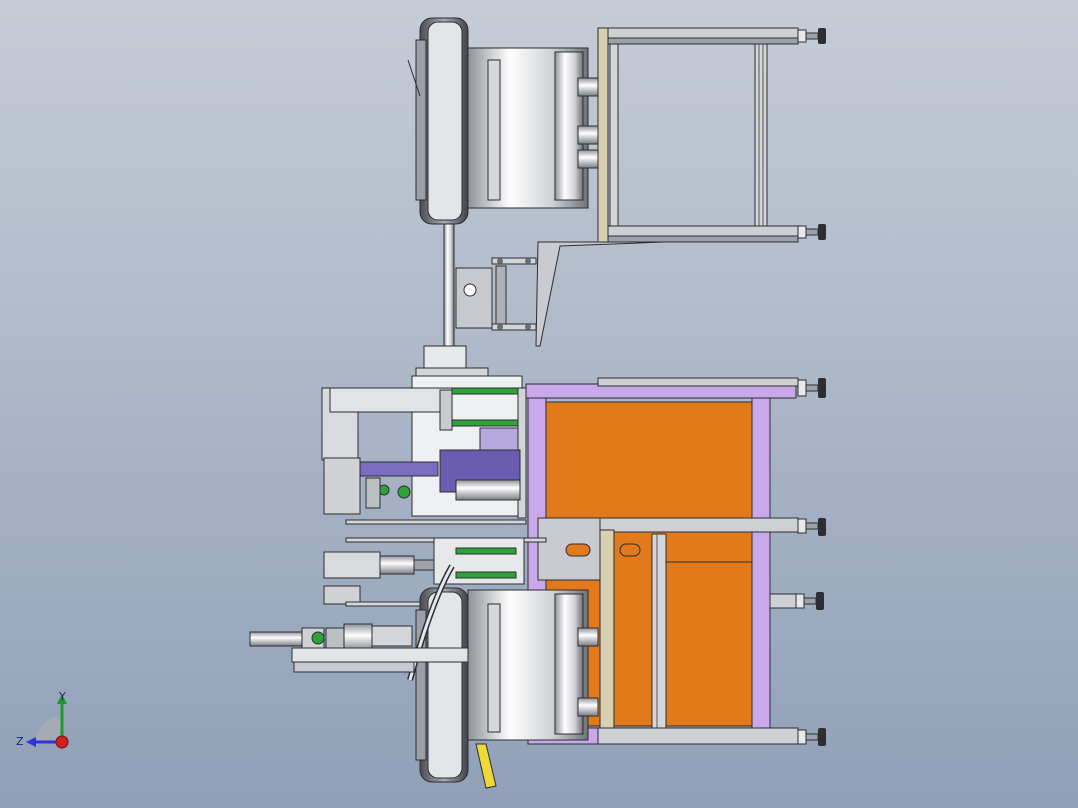 The width and height of the screenshot is (1078, 808). I want to click on x-axis-dot, so click(62, 742).